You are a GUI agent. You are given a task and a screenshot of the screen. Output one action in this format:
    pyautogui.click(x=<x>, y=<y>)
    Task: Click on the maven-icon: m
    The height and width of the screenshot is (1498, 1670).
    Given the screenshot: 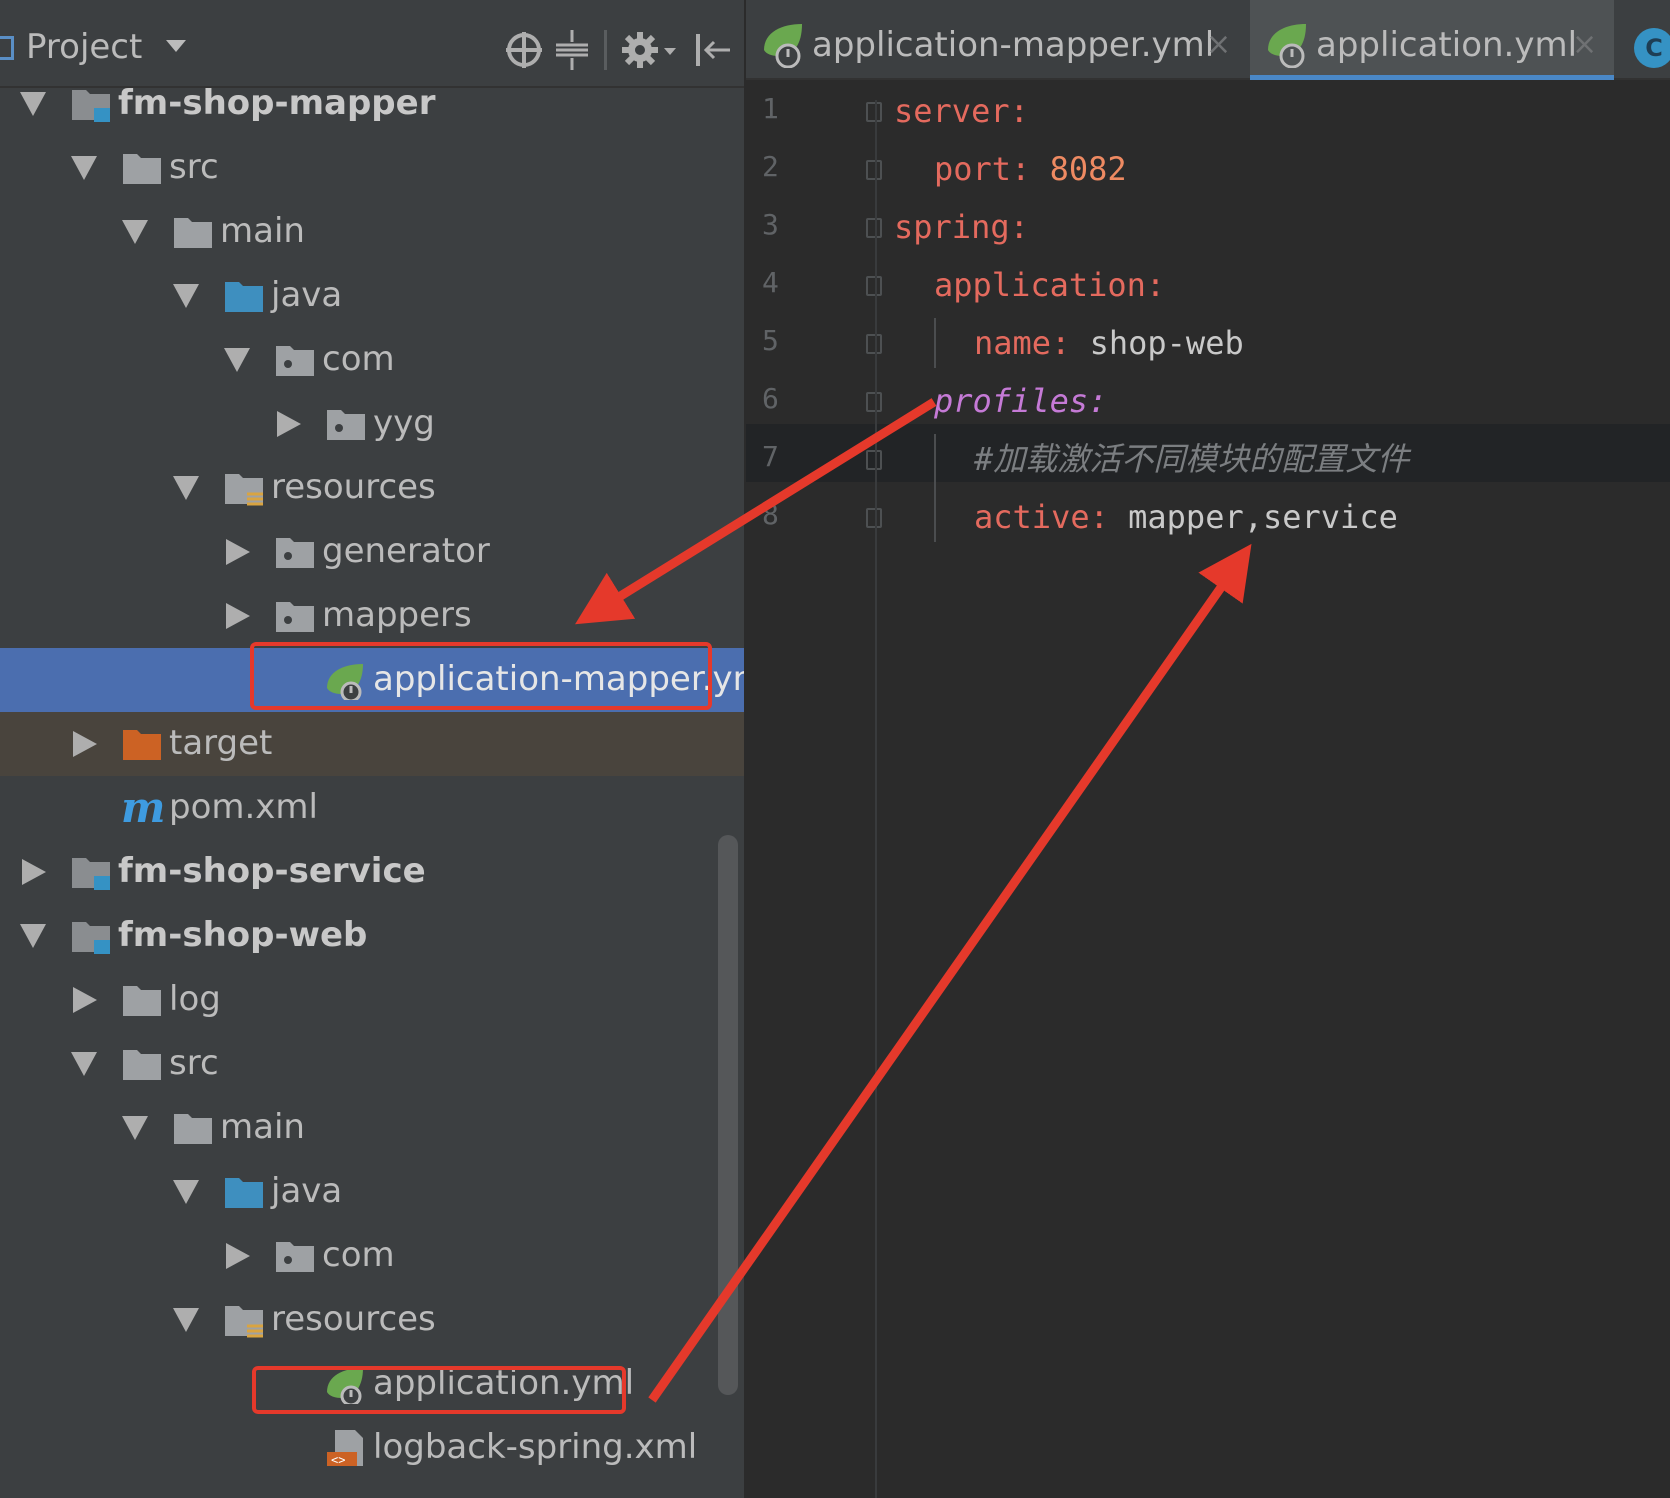 What is the action you would take?
    pyautogui.click(x=143, y=807)
    